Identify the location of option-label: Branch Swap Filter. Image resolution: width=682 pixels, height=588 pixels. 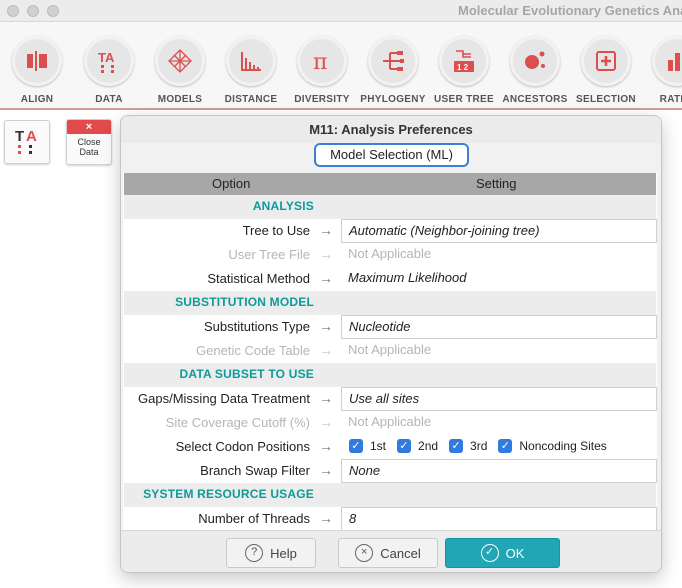
(255, 470).